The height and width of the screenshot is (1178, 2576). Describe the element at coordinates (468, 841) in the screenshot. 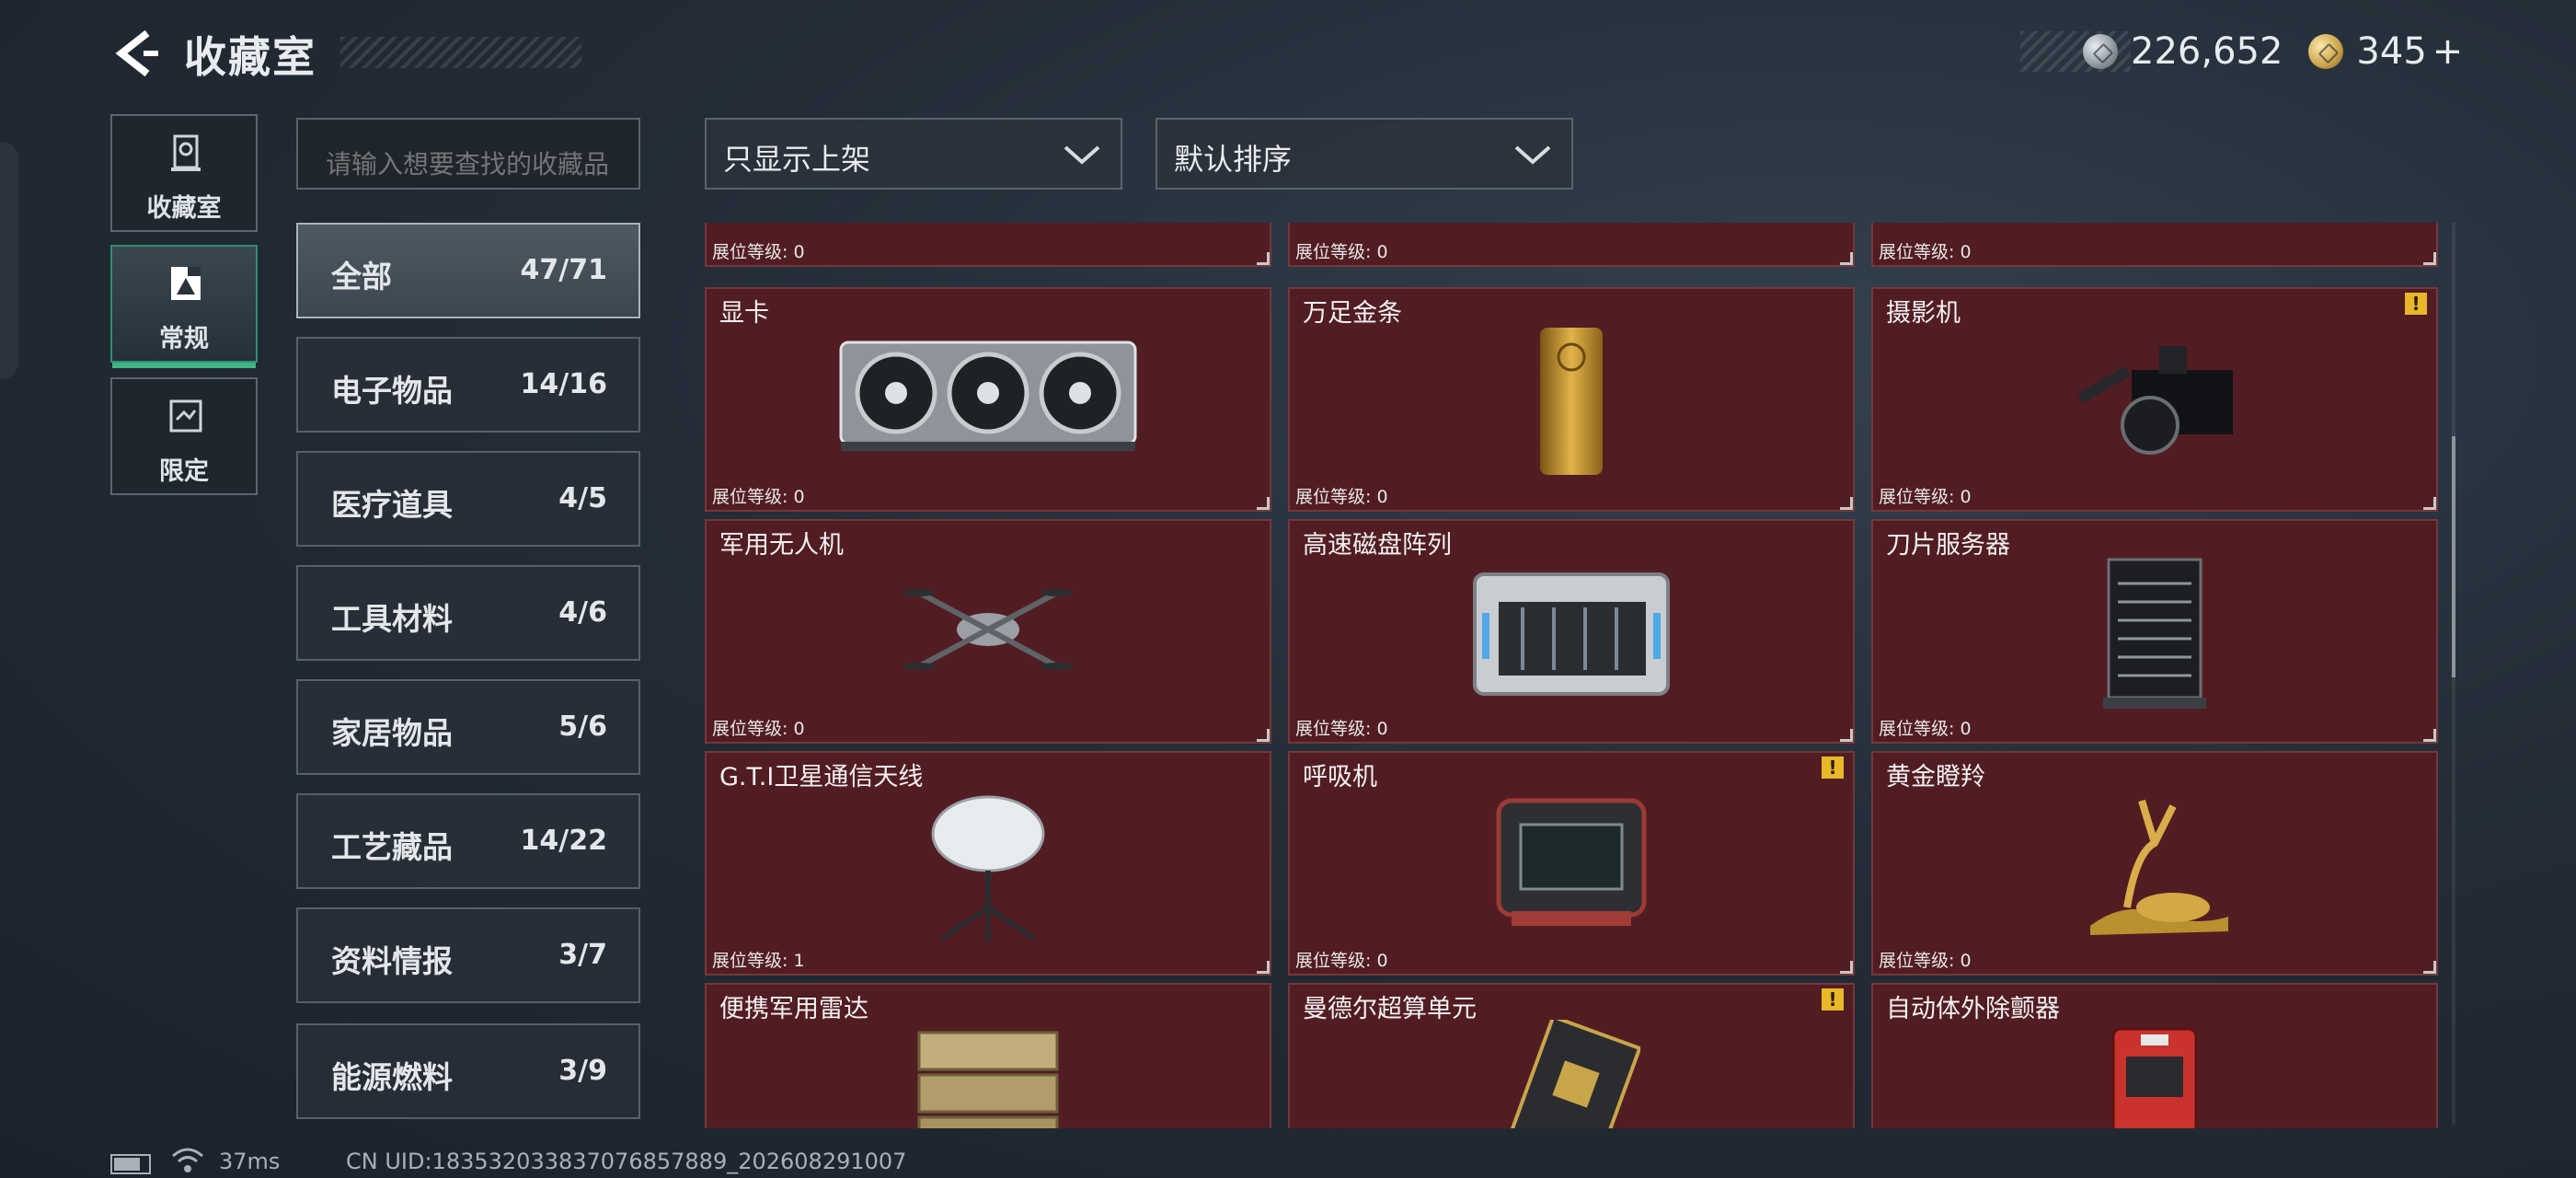

I see `category-crafts: 工艺藏品 14/22` at that location.